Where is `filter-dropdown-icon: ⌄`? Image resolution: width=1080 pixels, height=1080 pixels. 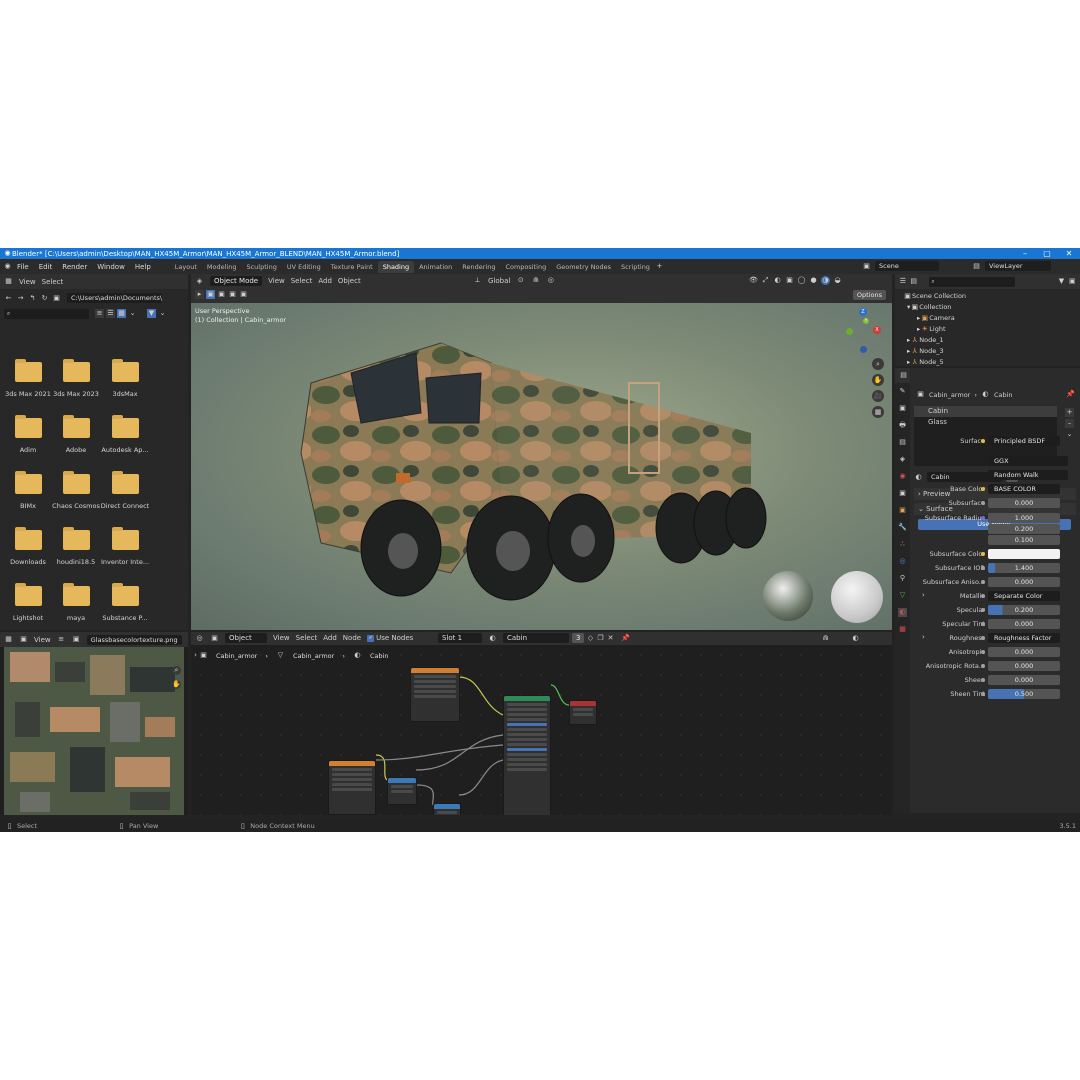
filter-dropdown-icon: ⌄ is located at coordinates (162, 313).